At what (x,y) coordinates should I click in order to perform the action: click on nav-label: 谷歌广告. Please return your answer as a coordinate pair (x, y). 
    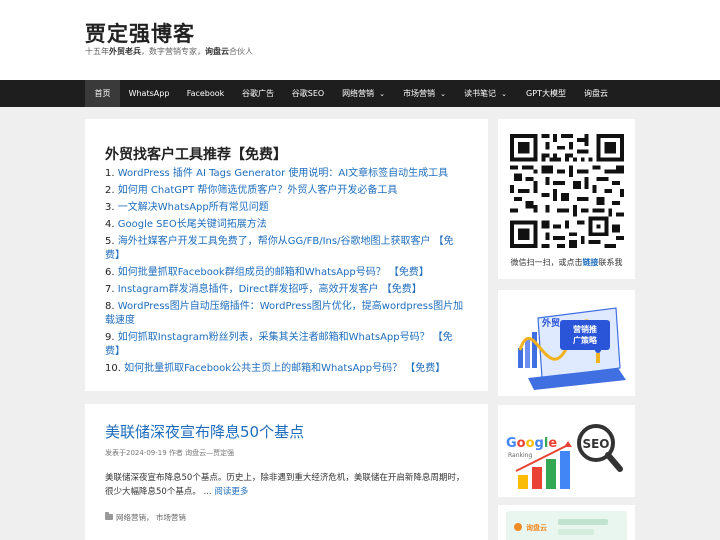
    Looking at the image, I should click on (258, 93).